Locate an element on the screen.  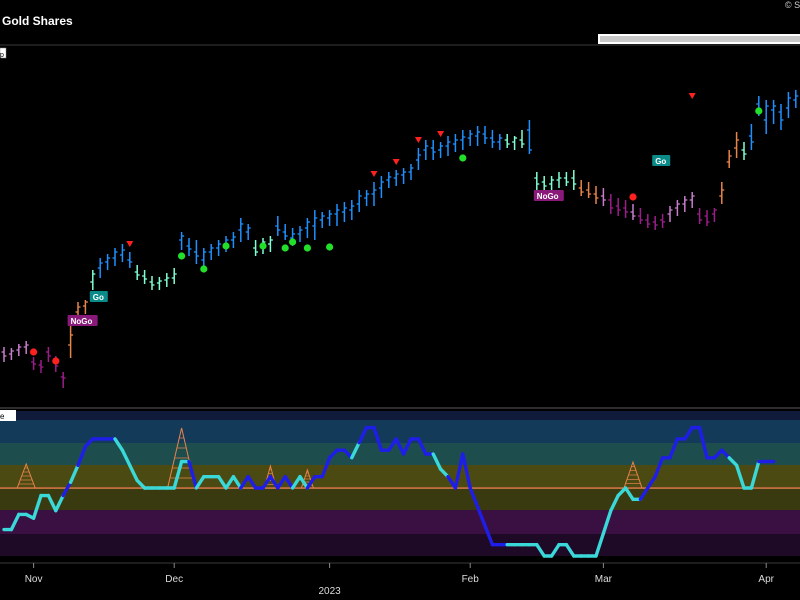
badge-label: NoGo is located at coordinates (82, 321).